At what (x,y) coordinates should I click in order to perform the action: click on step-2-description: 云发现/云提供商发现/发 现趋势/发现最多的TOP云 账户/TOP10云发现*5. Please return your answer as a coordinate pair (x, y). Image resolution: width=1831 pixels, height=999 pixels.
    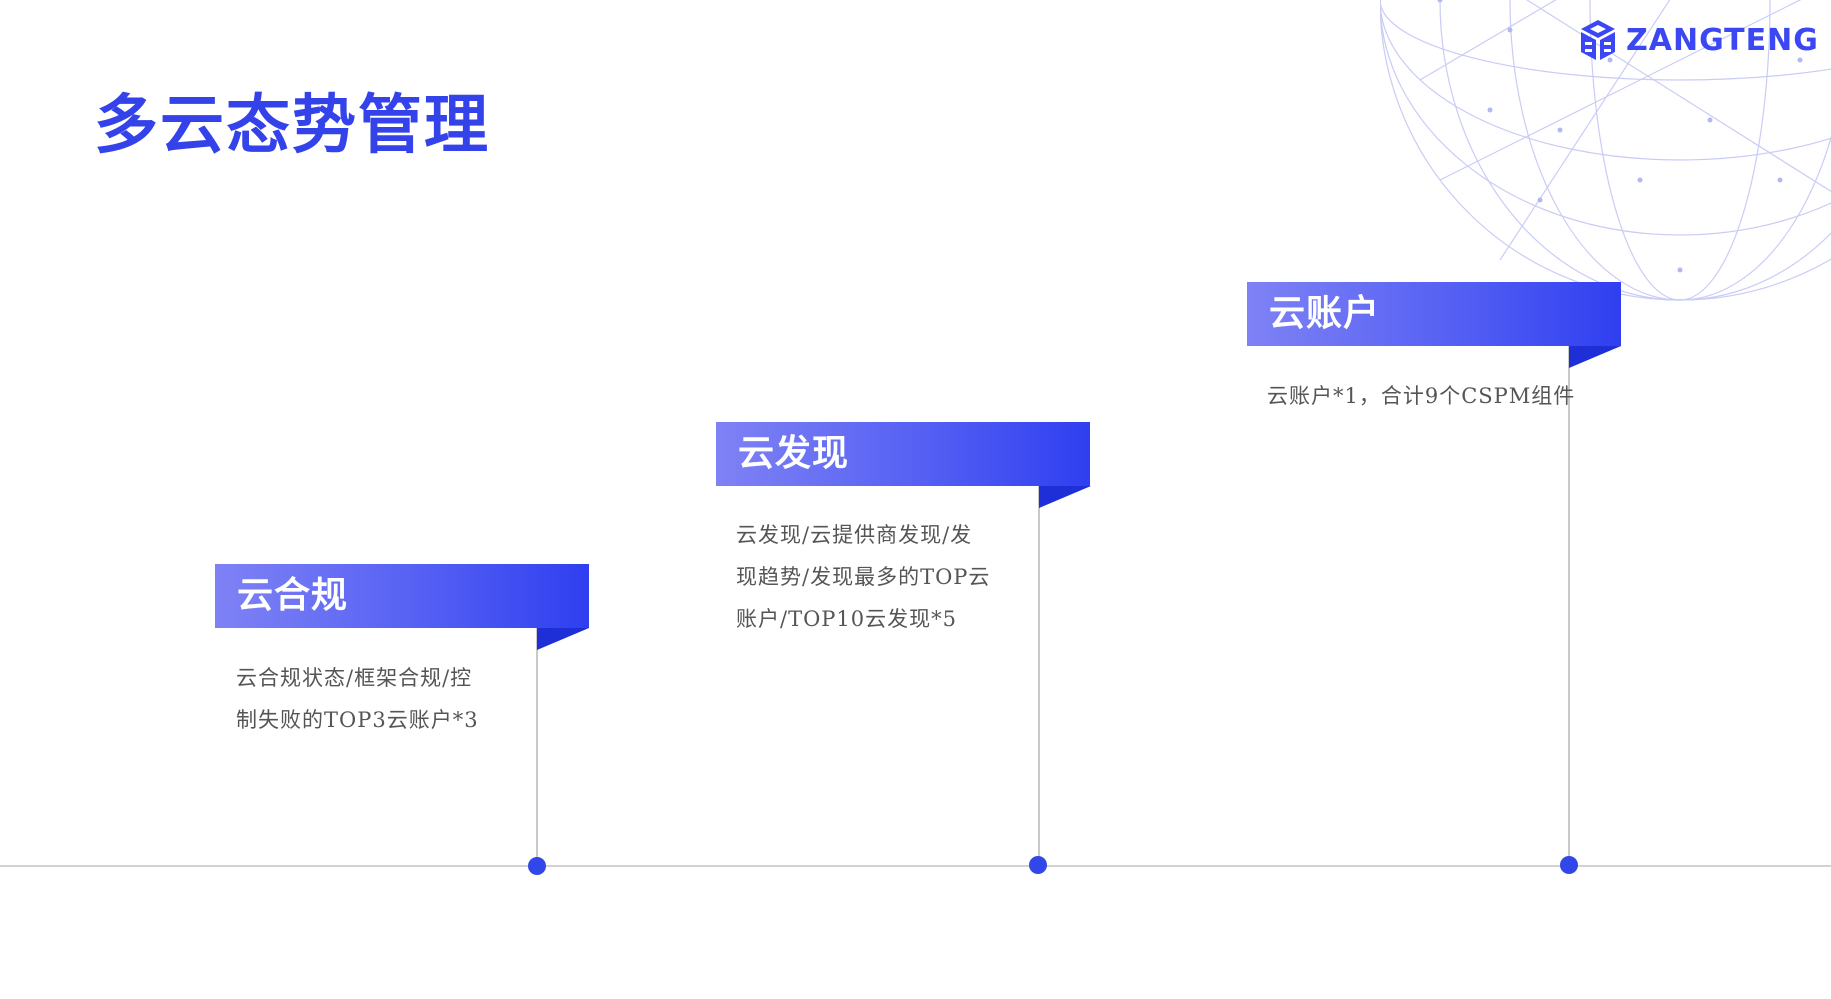
    Looking at the image, I should click on (886, 577).